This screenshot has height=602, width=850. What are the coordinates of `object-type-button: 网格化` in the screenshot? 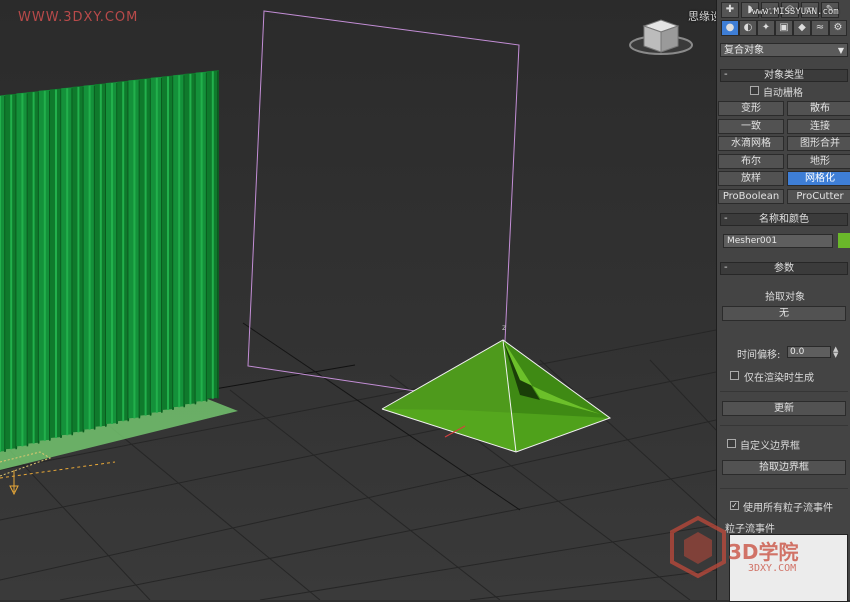 It's located at (818, 178).